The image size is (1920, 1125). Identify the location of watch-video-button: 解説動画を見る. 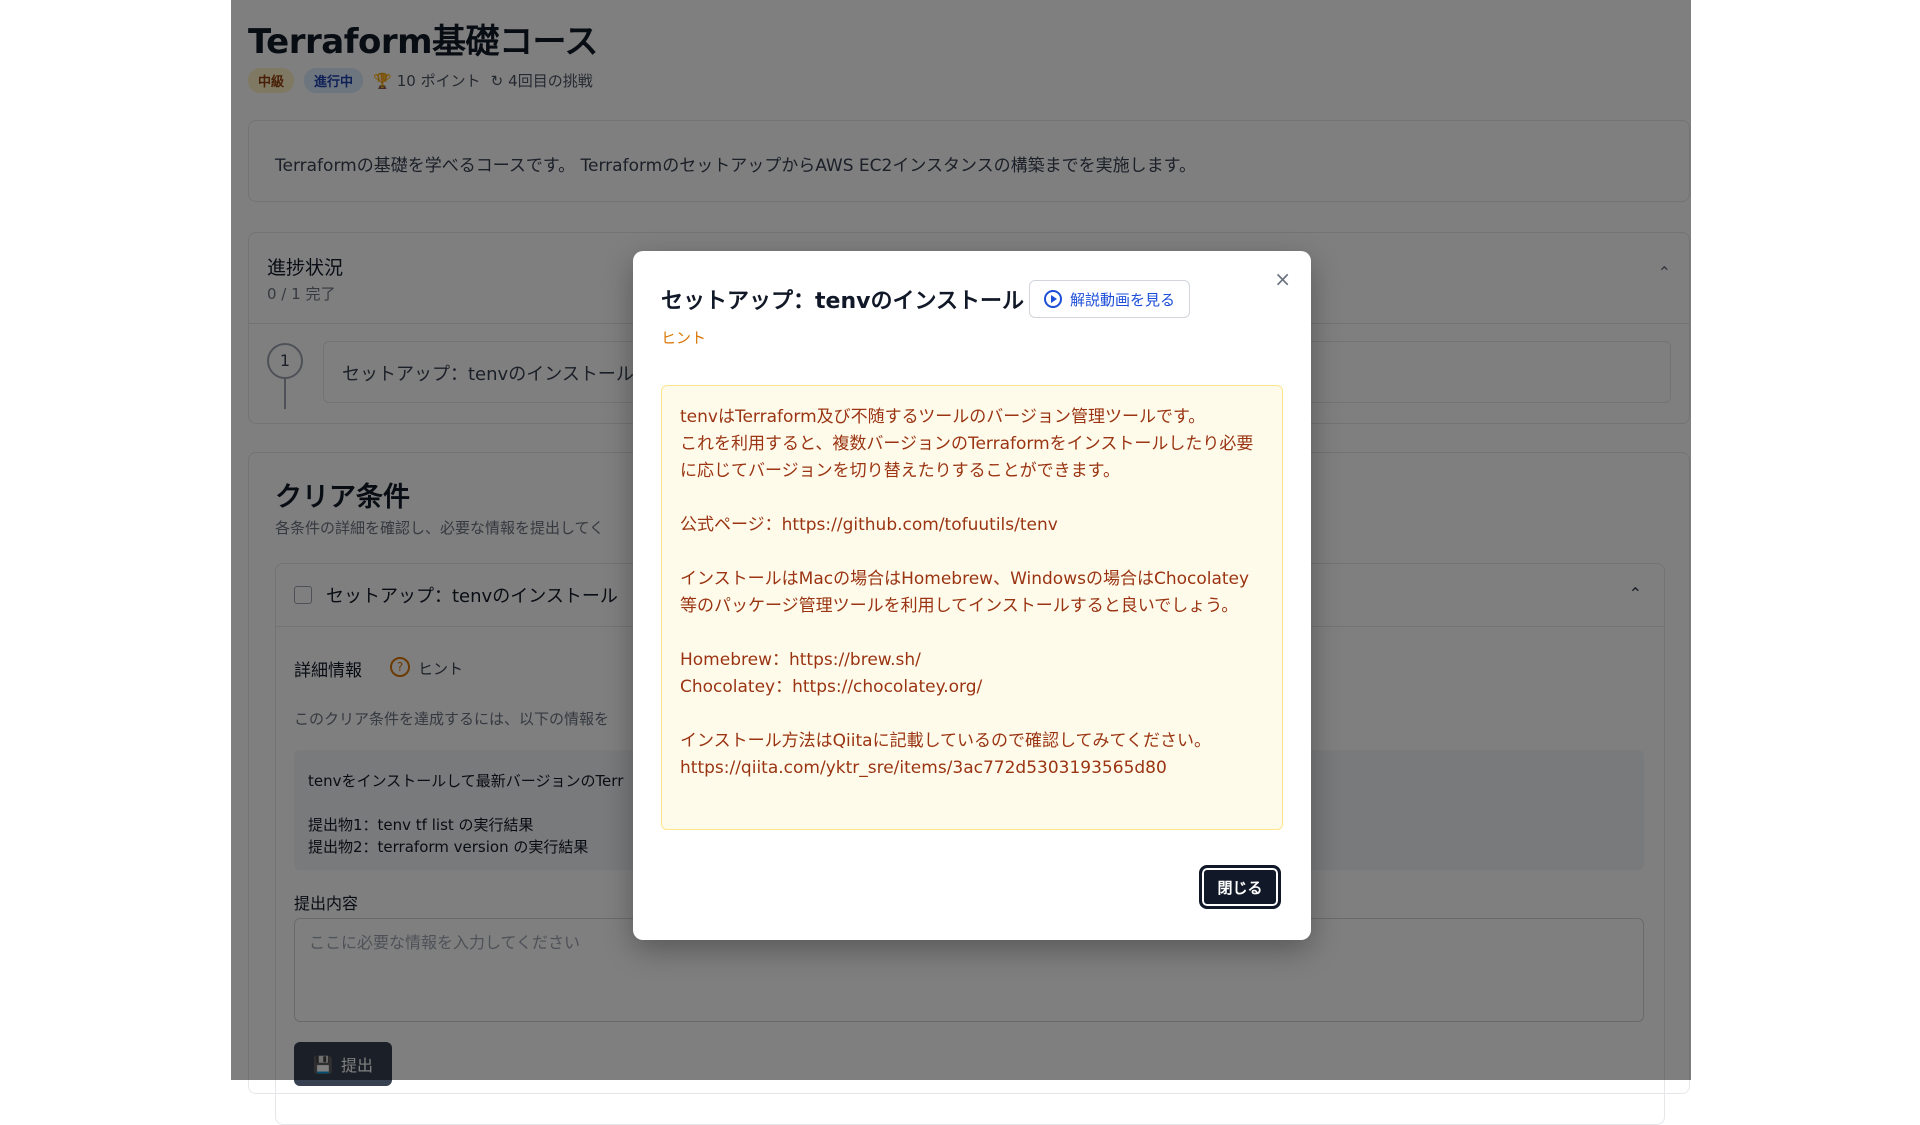
(1110, 299).